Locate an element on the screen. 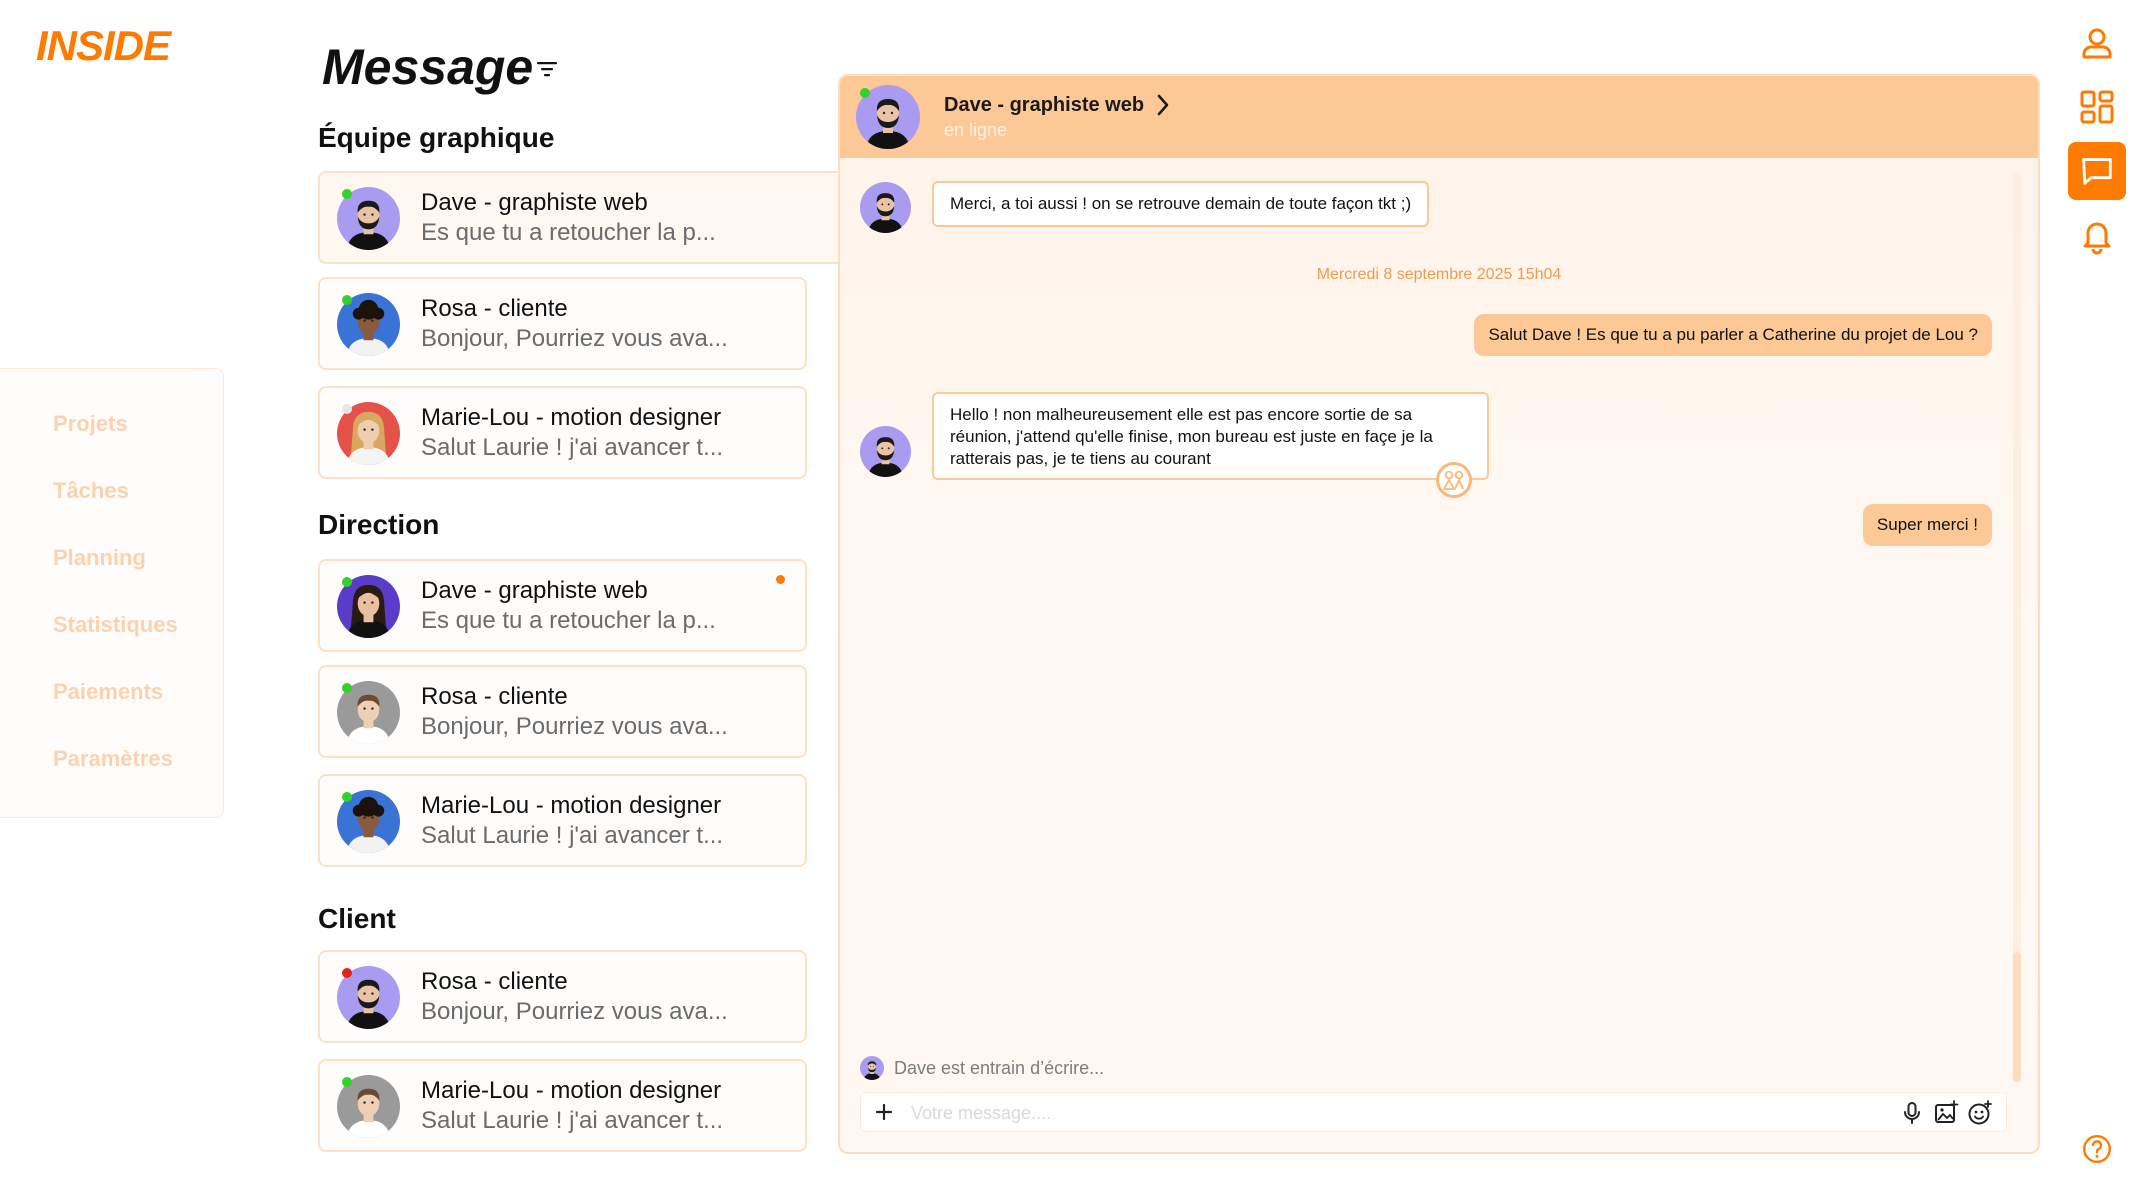  scrollbar-thumb is located at coordinates (2017, 1017).